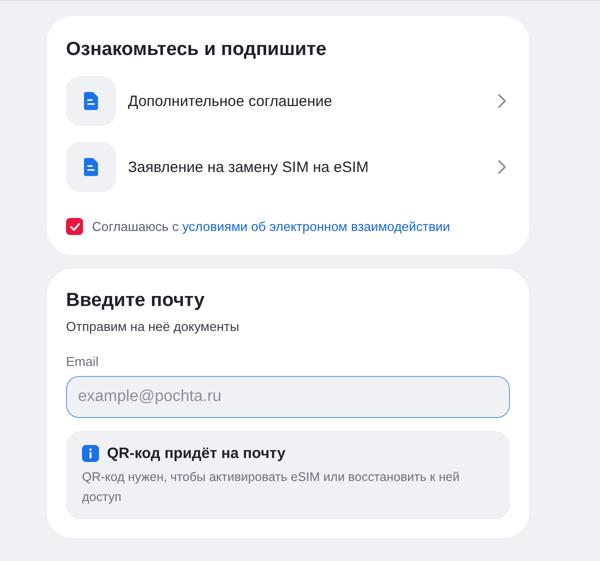  What do you see at coordinates (271, 487) in the screenshot?
I see `info-text: QR-код нужен, чтобы активировать eSIM или восстановить к ней доступ` at bounding box center [271, 487].